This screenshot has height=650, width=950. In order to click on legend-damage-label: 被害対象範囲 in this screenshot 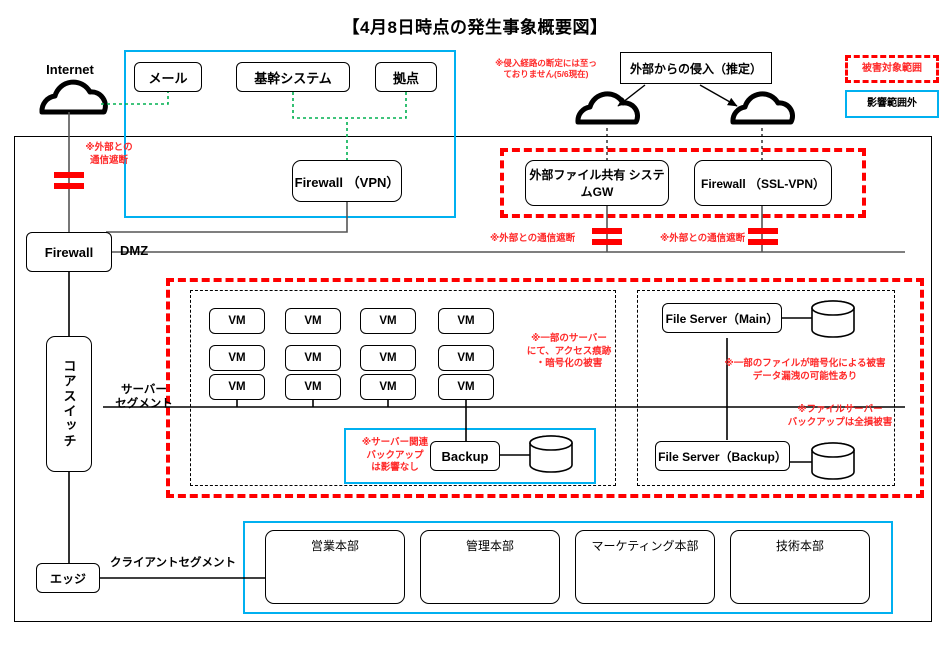, I will do `click(892, 68)`.